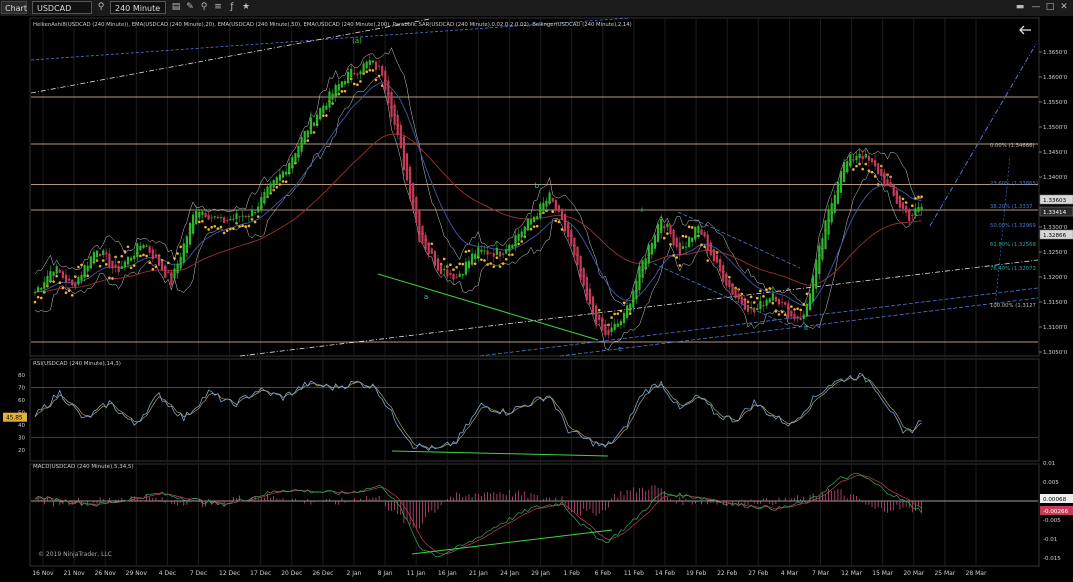 The height and width of the screenshot is (582, 1073). I want to click on macd-box-pos-text: 0.00068, so click(1055, 500).